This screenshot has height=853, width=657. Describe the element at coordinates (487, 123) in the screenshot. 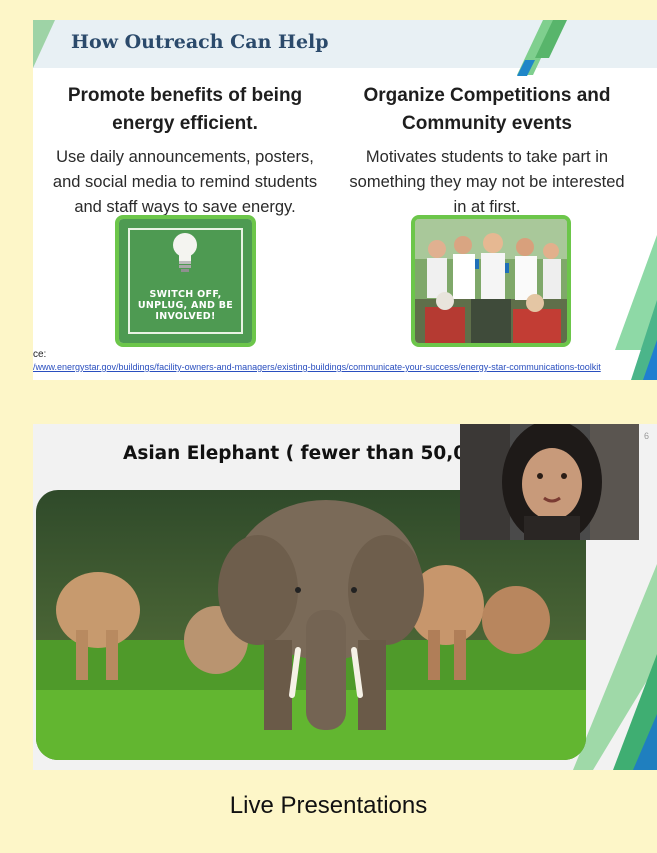

I see `right-heading-line2: Community events` at that location.